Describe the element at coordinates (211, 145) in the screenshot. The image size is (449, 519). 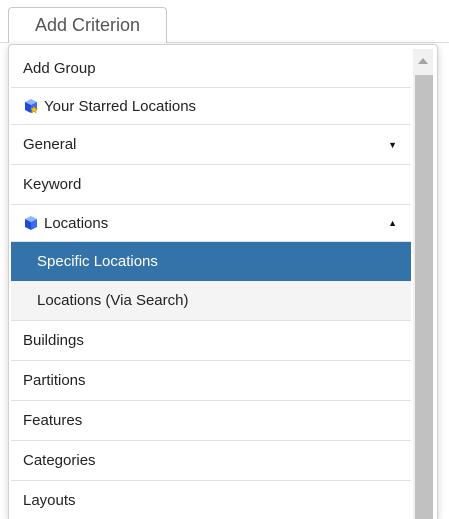
I see `menu-item-general: General ▼` at that location.